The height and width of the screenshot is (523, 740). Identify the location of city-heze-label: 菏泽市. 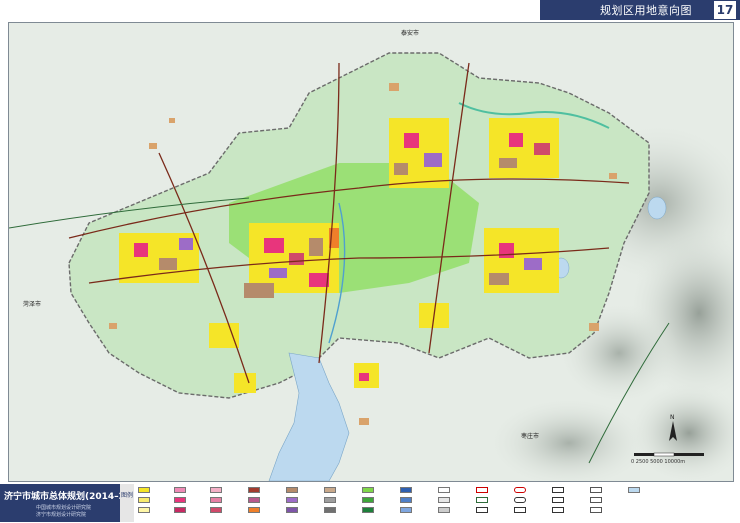
(32, 304).